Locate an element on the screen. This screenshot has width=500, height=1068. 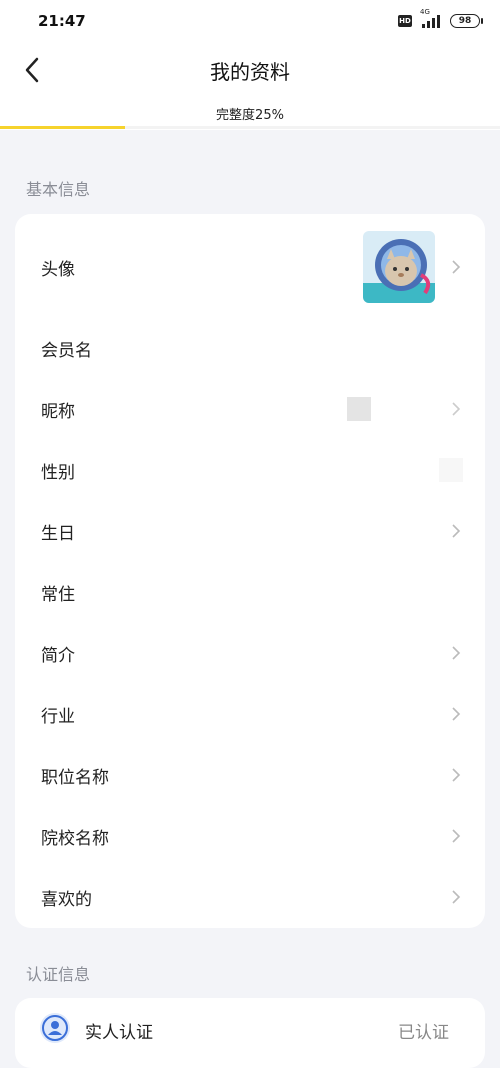
row-label: 院校名称 is located at coordinates (75, 838).